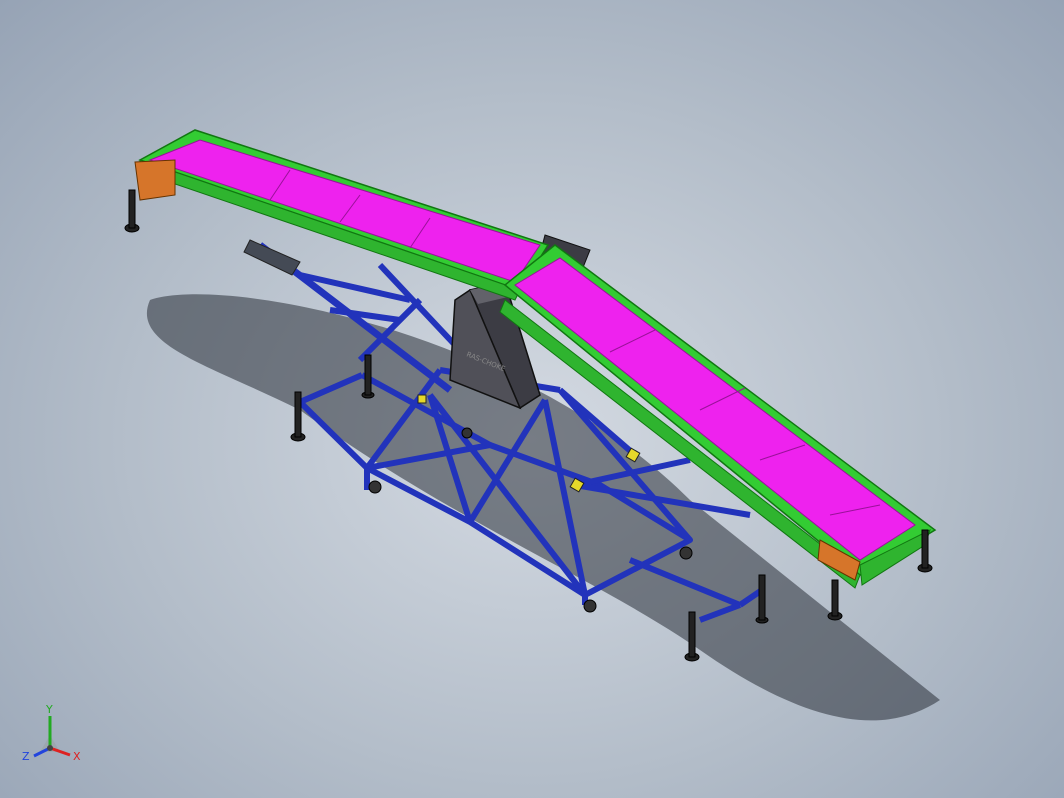 Image resolution: width=1064 pixels, height=798 pixels. I want to click on conveyor-upper-section, so click(342, 215).